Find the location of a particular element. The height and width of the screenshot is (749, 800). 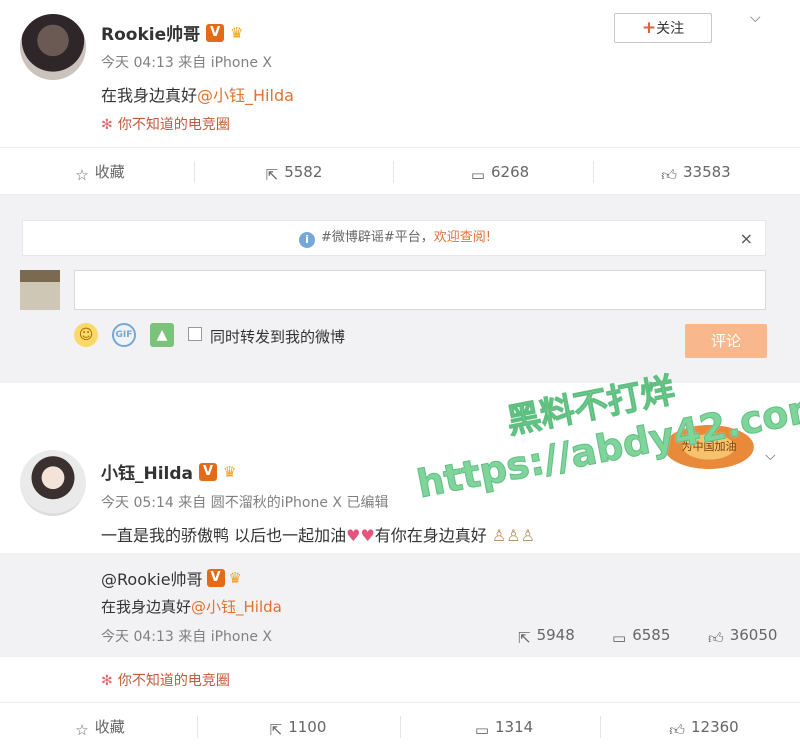

rumor-notice: i #微博辟谣#平台，欢迎查阅! × is located at coordinates (394, 238).